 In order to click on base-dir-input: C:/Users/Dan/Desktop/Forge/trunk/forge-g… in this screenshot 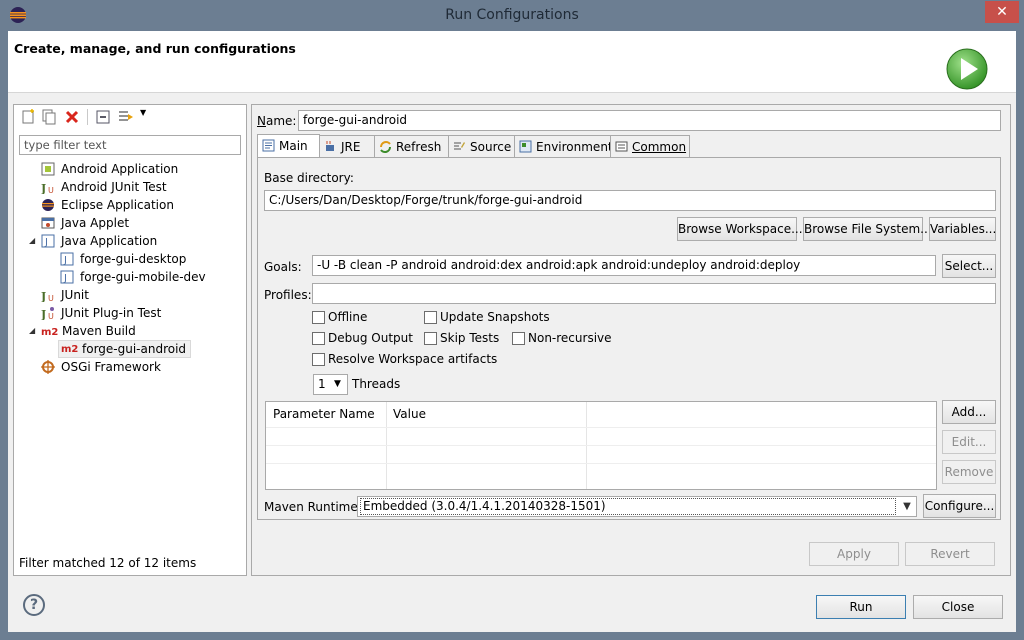, I will do `click(630, 200)`.